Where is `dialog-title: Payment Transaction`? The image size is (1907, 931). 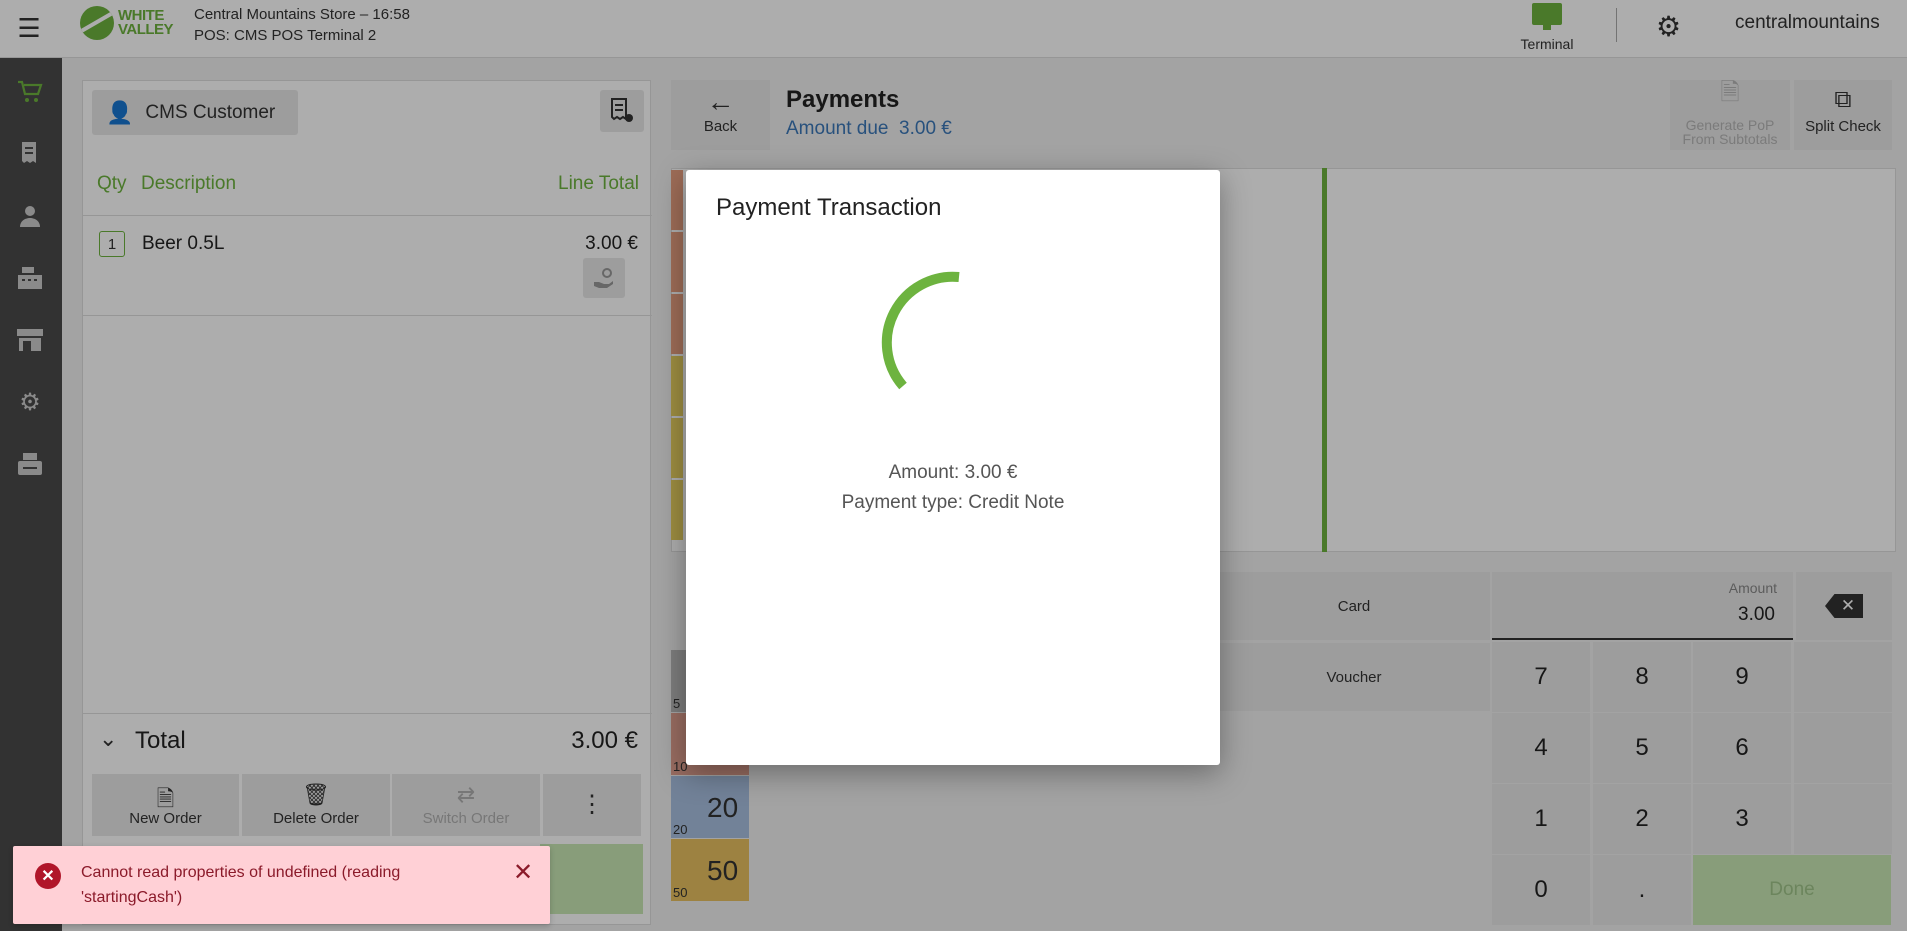 dialog-title: Payment Transaction is located at coordinates (829, 207).